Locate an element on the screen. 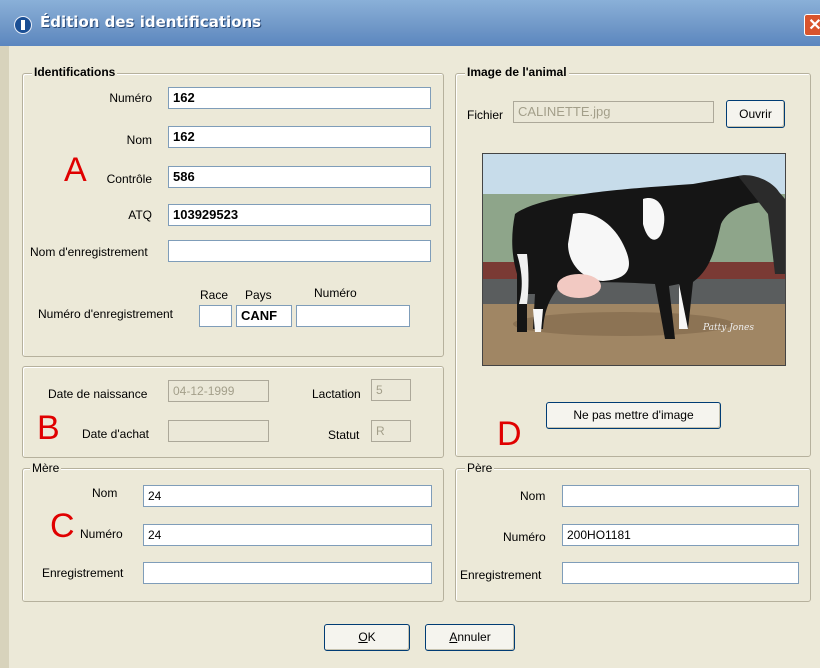 This screenshot has width=820, height=668. pays-label: Pays is located at coordinates (258, 295).